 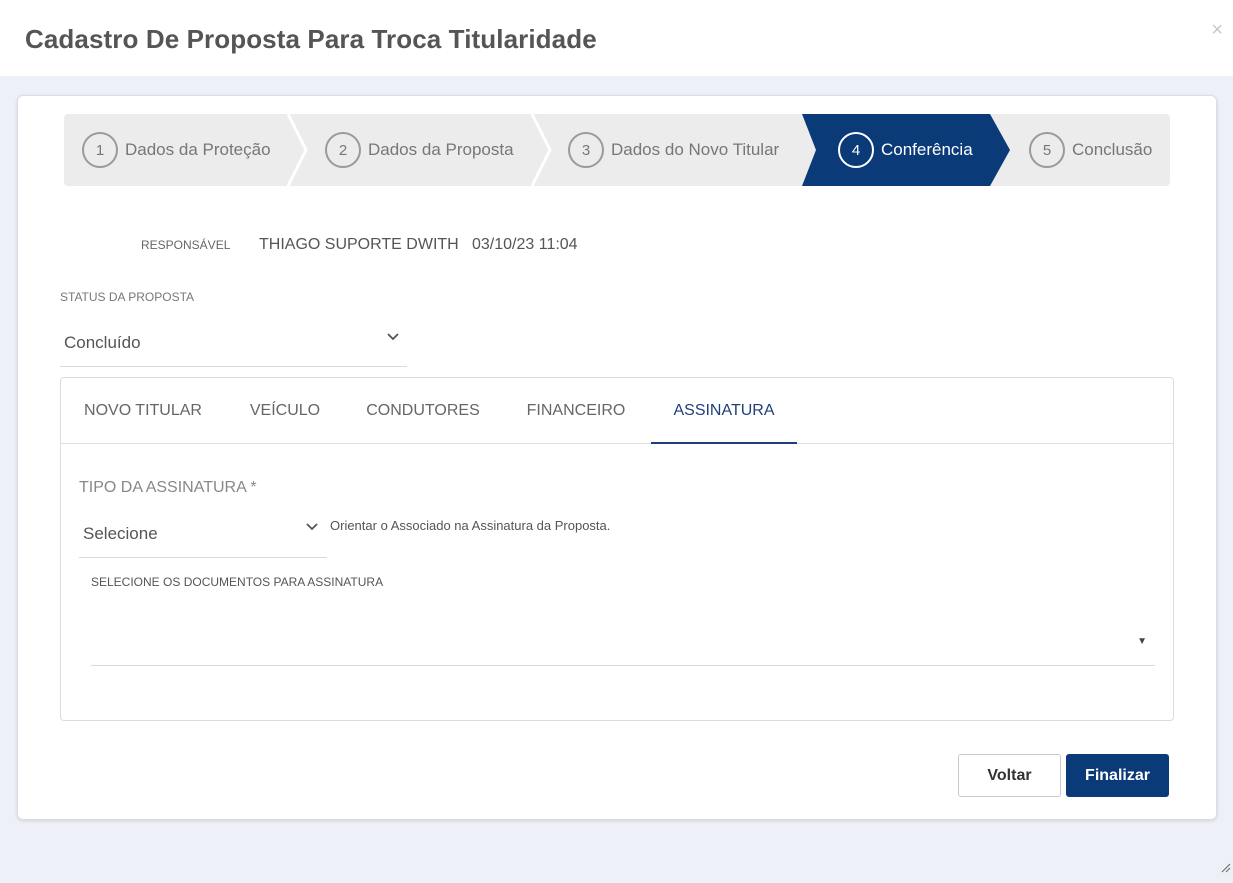 I want to click on step-dados-proposta: 2 Dados da Proposta, so click(x=419, y=150).